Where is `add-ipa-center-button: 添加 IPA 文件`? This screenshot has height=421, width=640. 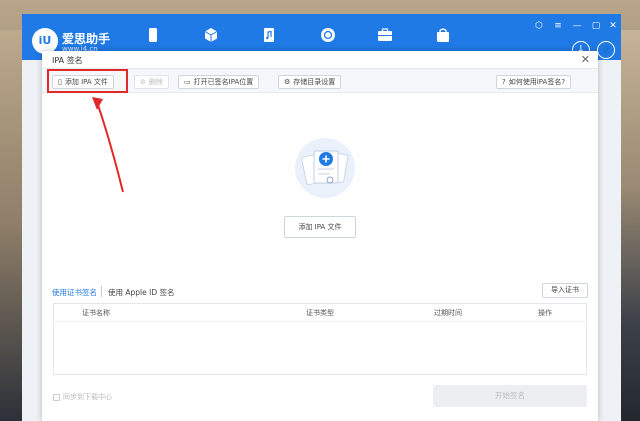 add-ipa-center-button: 添加 IPA 文件 is located at coordinates (320, 227).